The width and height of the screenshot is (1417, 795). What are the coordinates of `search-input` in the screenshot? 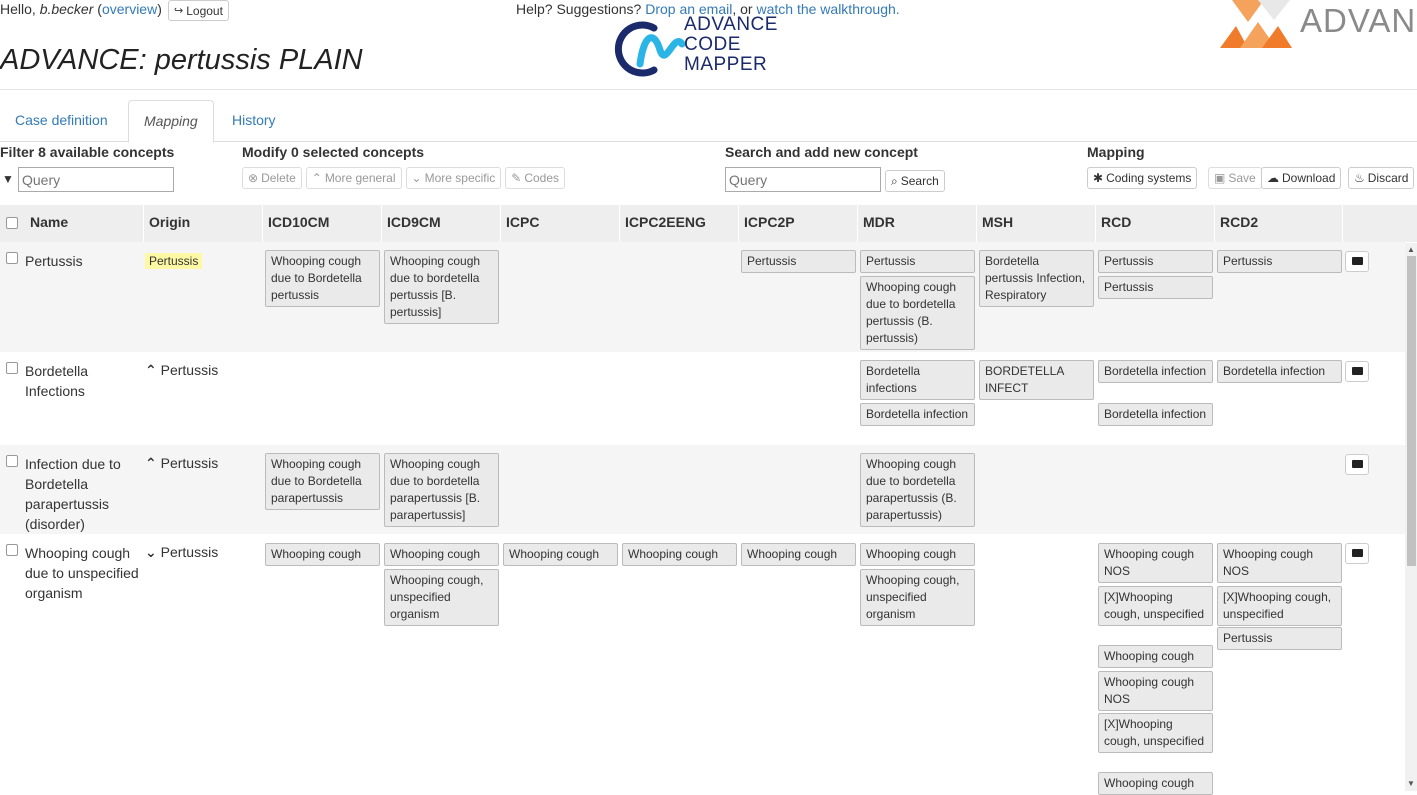 It's located at (803, 179).